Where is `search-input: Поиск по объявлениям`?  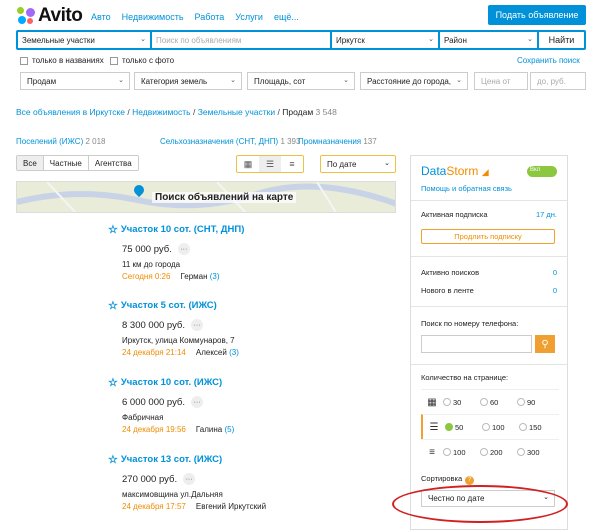 search-input: Поиск по объявлениям is located at coordinates (241, 40).